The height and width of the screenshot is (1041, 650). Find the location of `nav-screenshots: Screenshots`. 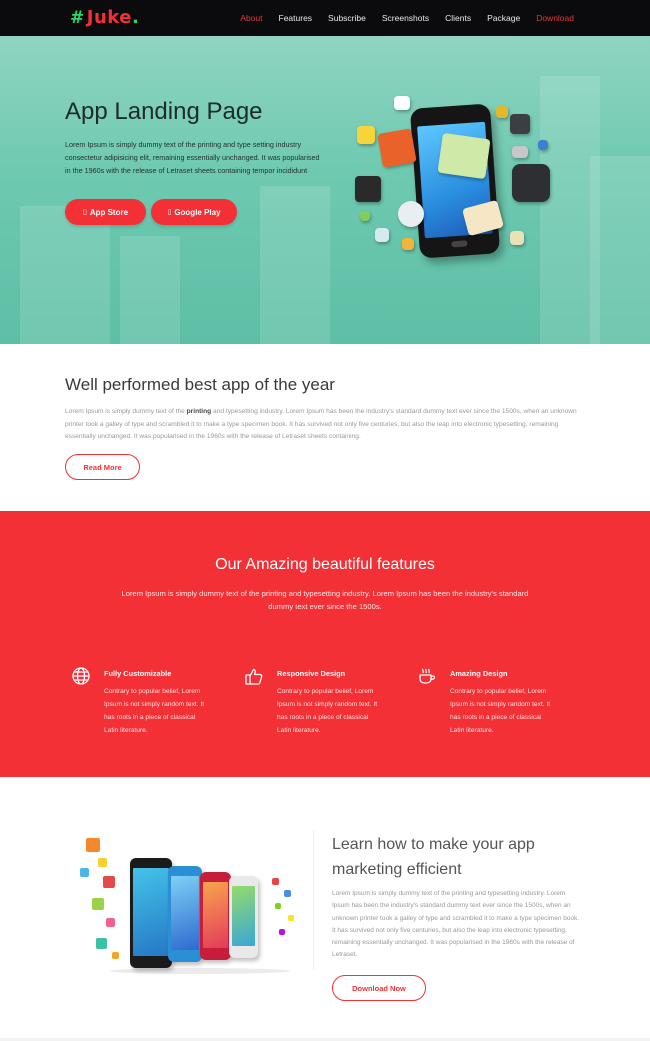

nav-screenshots: Screenshots is located at coordinates (405, 18).